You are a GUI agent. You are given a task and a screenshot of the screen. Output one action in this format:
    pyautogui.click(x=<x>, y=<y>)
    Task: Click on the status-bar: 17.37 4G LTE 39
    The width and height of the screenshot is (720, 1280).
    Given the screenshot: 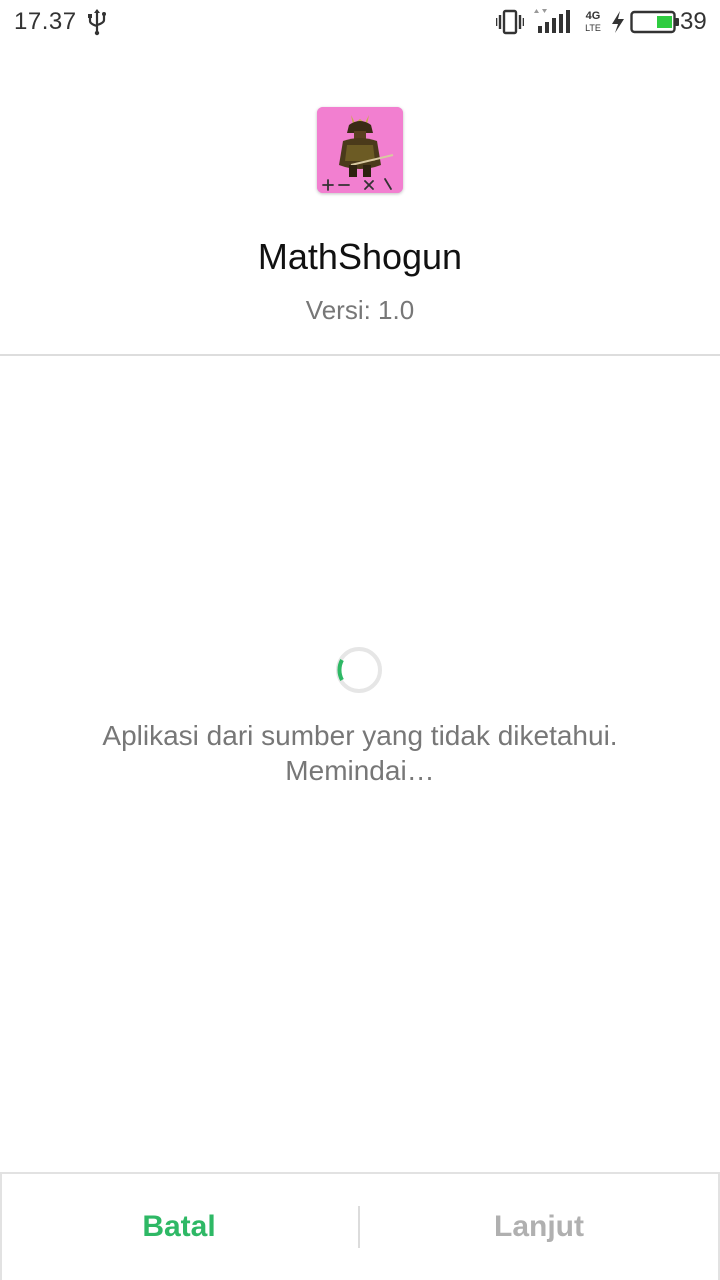 What is the action you would take?
    pyautogui.click(x=360, y=22)
    